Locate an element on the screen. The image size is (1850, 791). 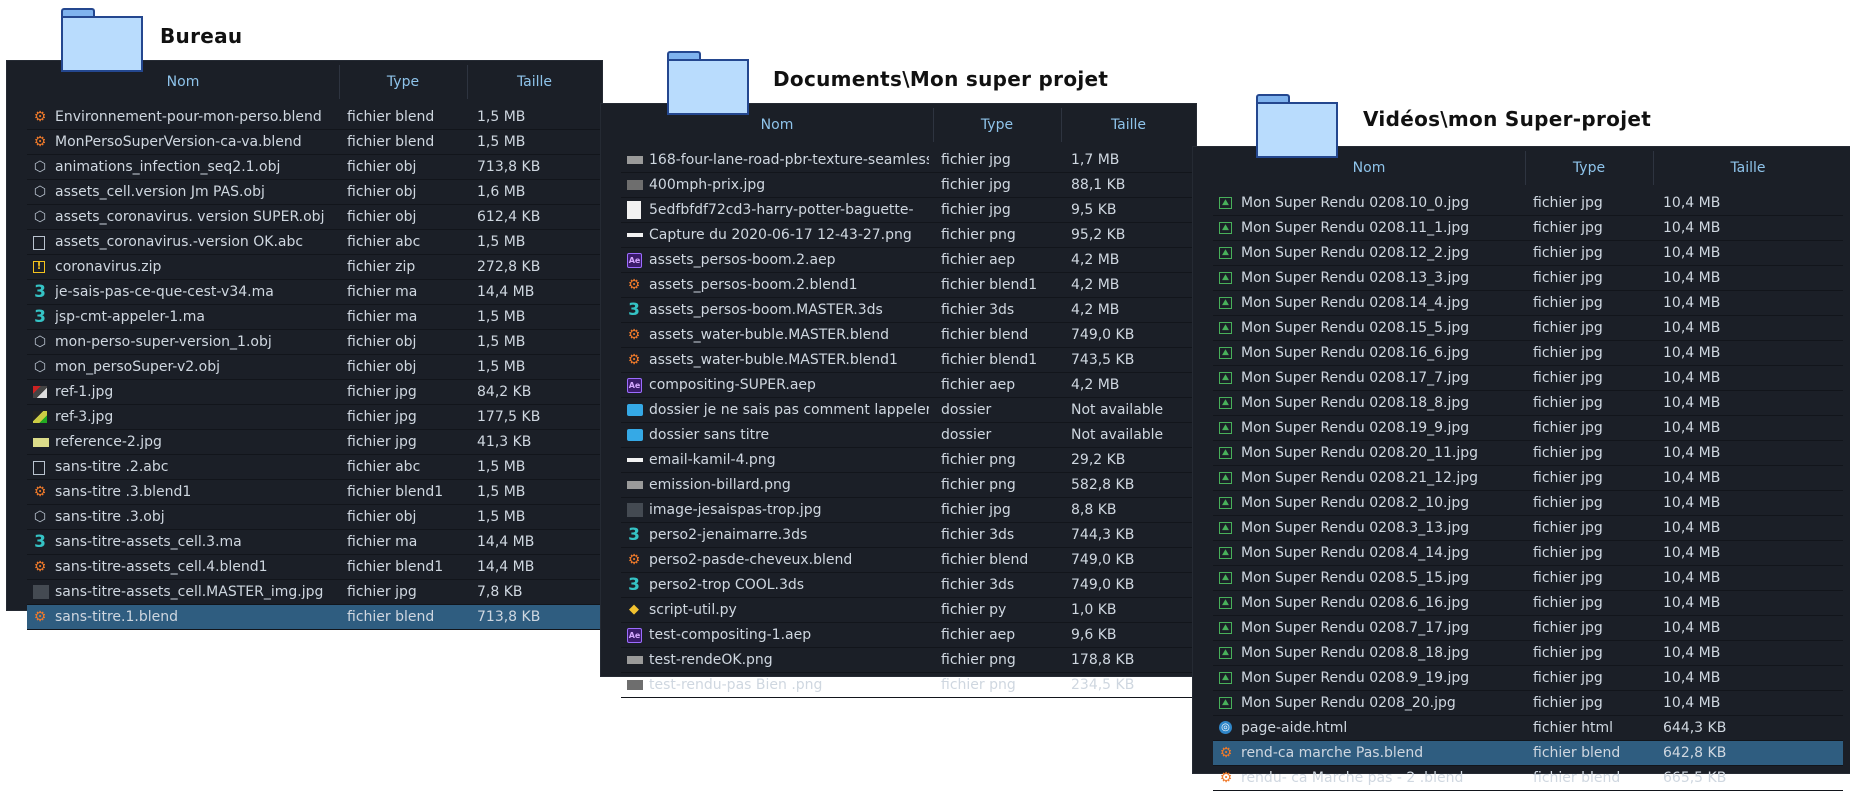
file-row: emission-billard.png fichier png 582,8 KB is located at coordinates (908, 485).